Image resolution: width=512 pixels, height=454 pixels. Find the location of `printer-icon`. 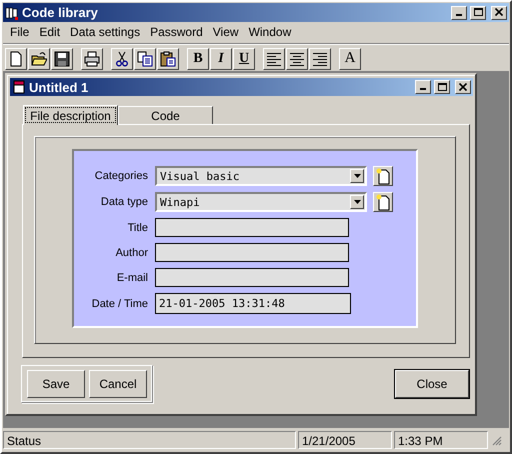

printer-icon is located at coordinates (92, 58).